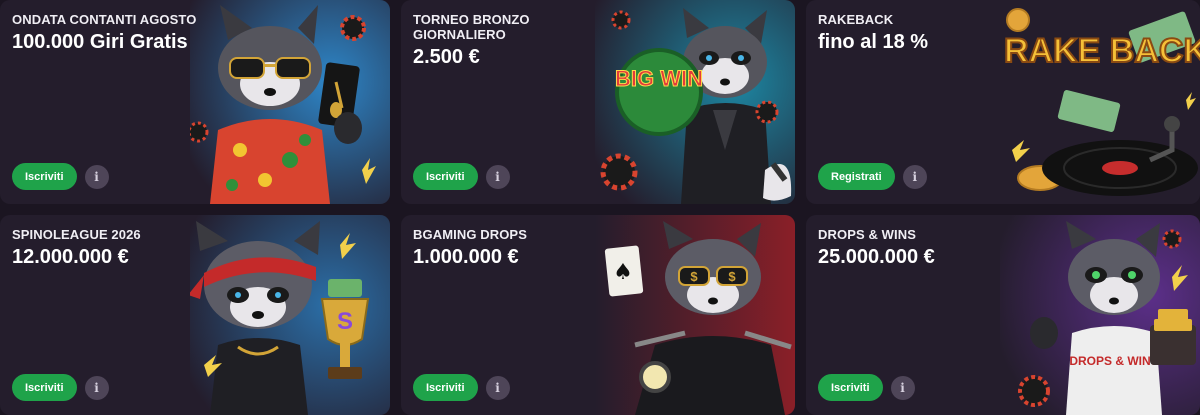 The image size is (1200, 415). I want to click on promo-actions: Registrati i, so click(872, 176).